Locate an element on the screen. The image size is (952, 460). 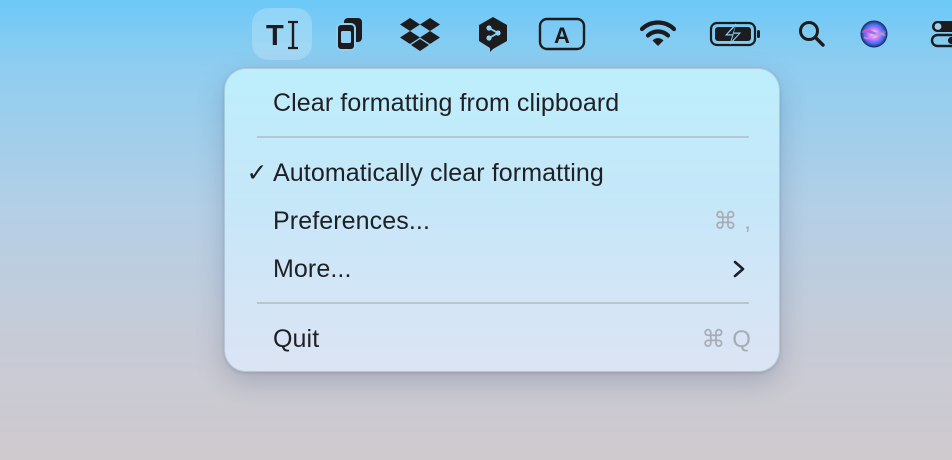
menu-item-automatically-clear-formatting: ✓ Automatically clear formatting is located at coordinates (502, 173).